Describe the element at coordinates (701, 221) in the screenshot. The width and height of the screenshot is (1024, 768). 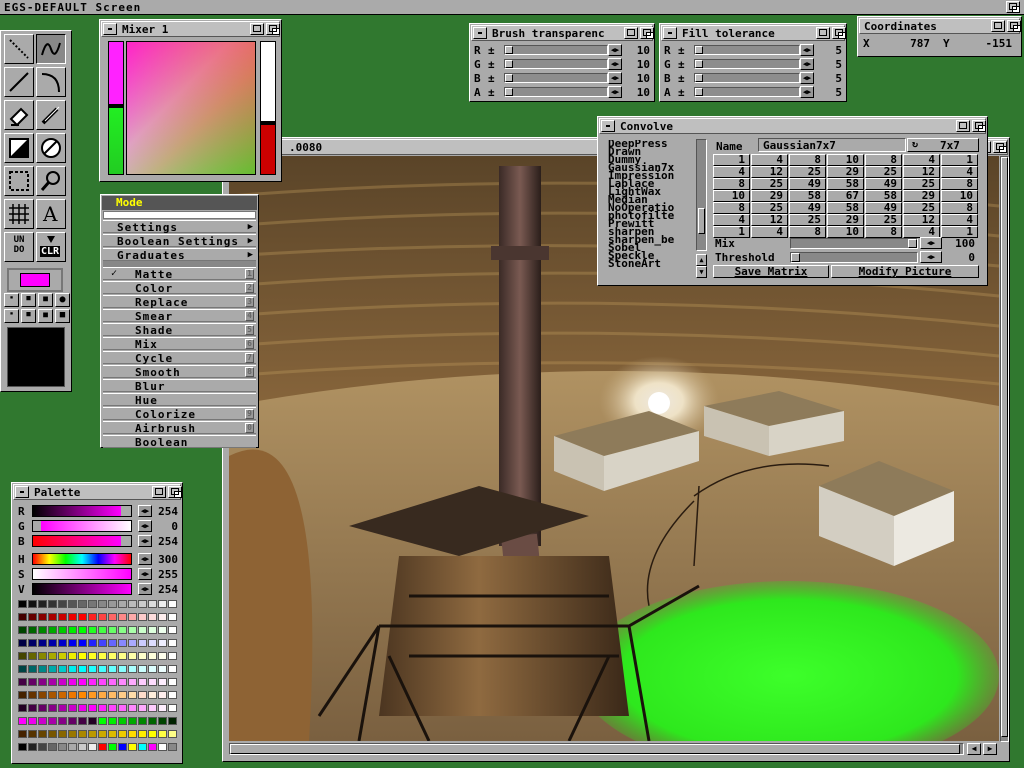
I see `filter-list-scroll-knob` at that location.